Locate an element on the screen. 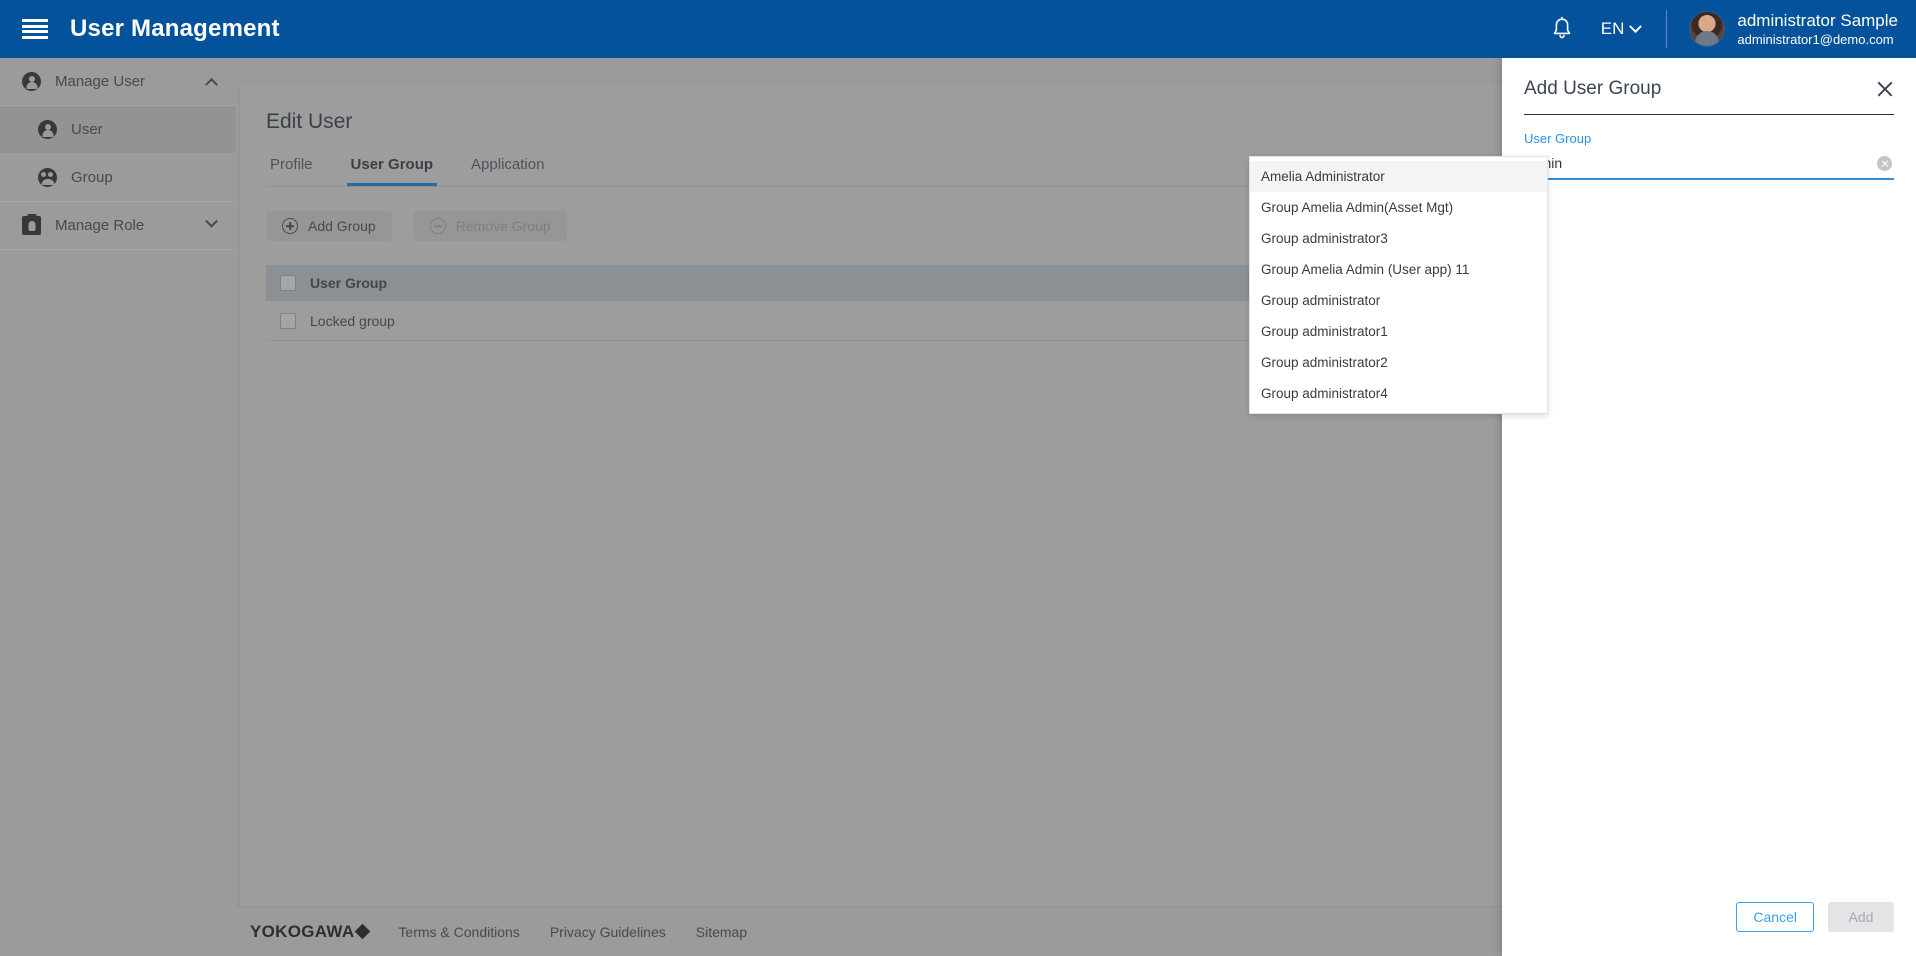  user-group-input-wrap is located at coordinates (1709, 166).